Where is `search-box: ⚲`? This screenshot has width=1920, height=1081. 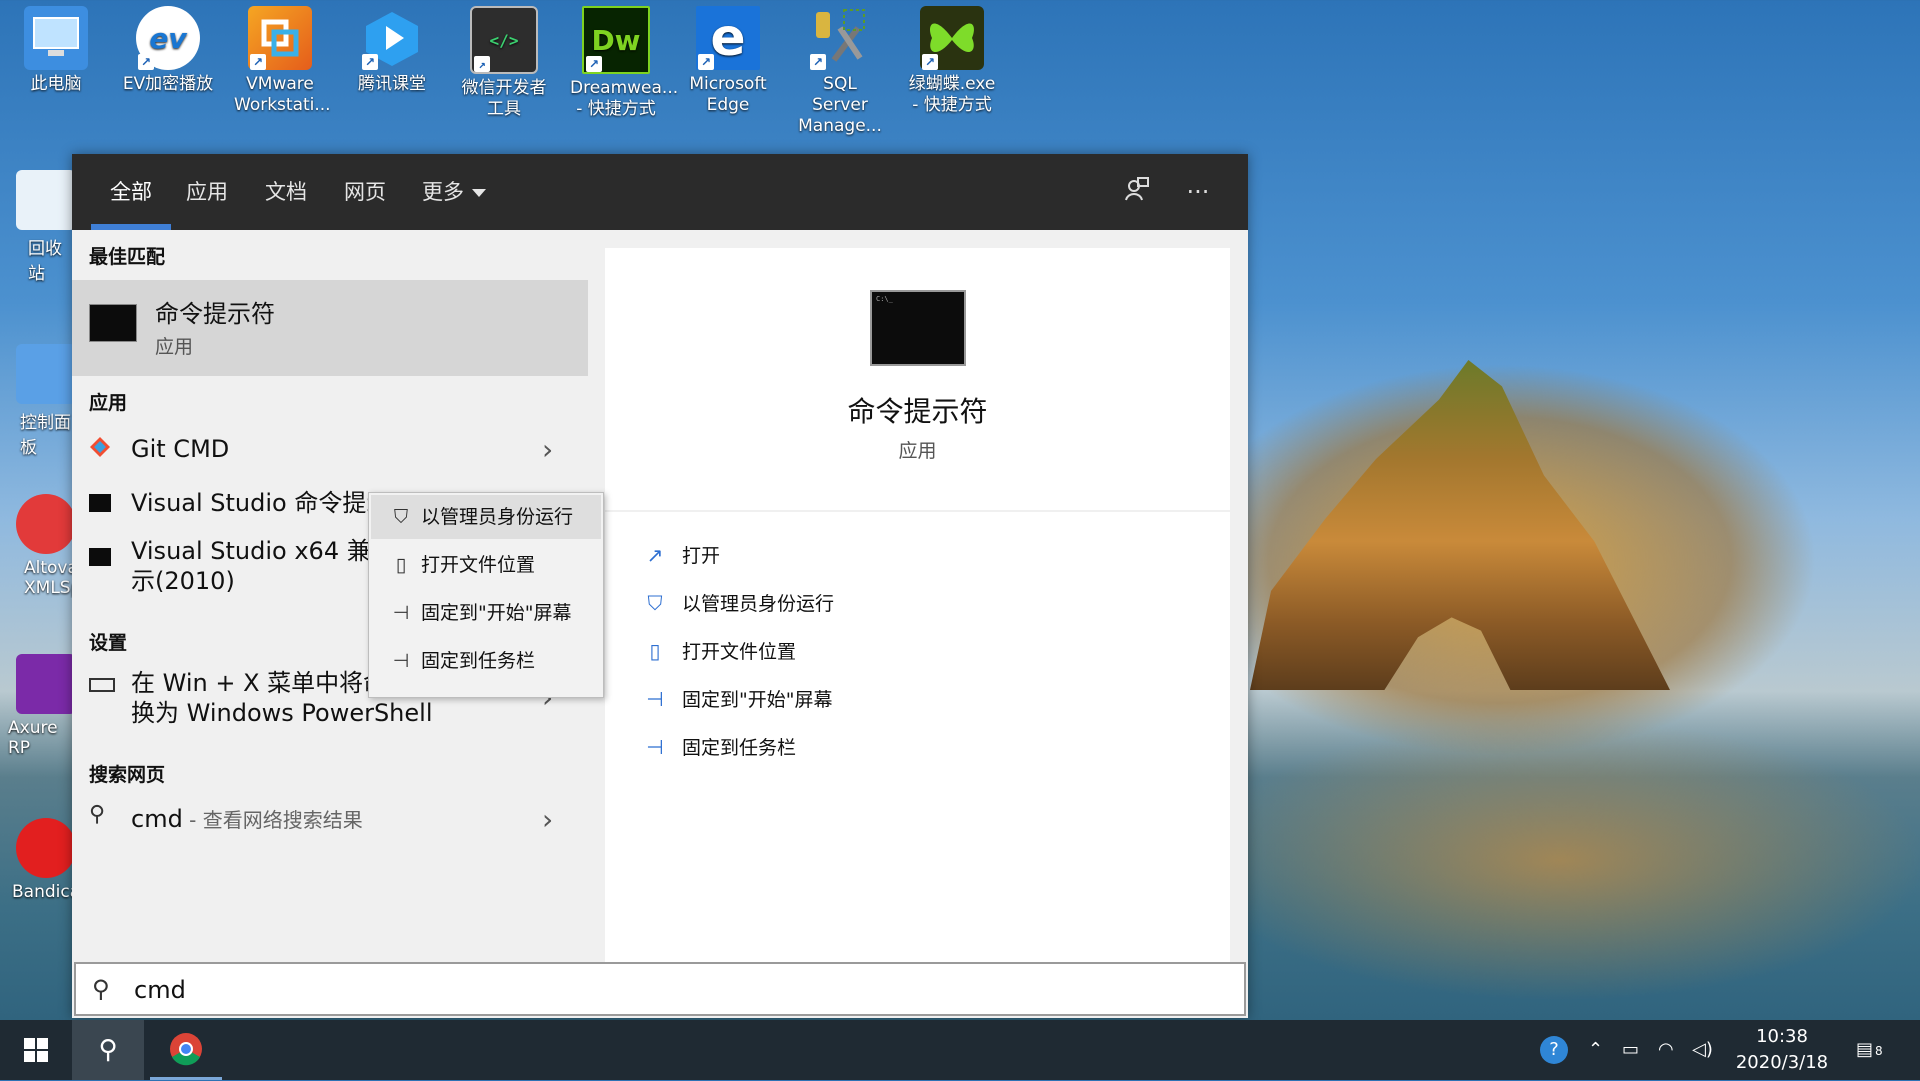 search-box: ⚲ is located at coordinates (660, 989).